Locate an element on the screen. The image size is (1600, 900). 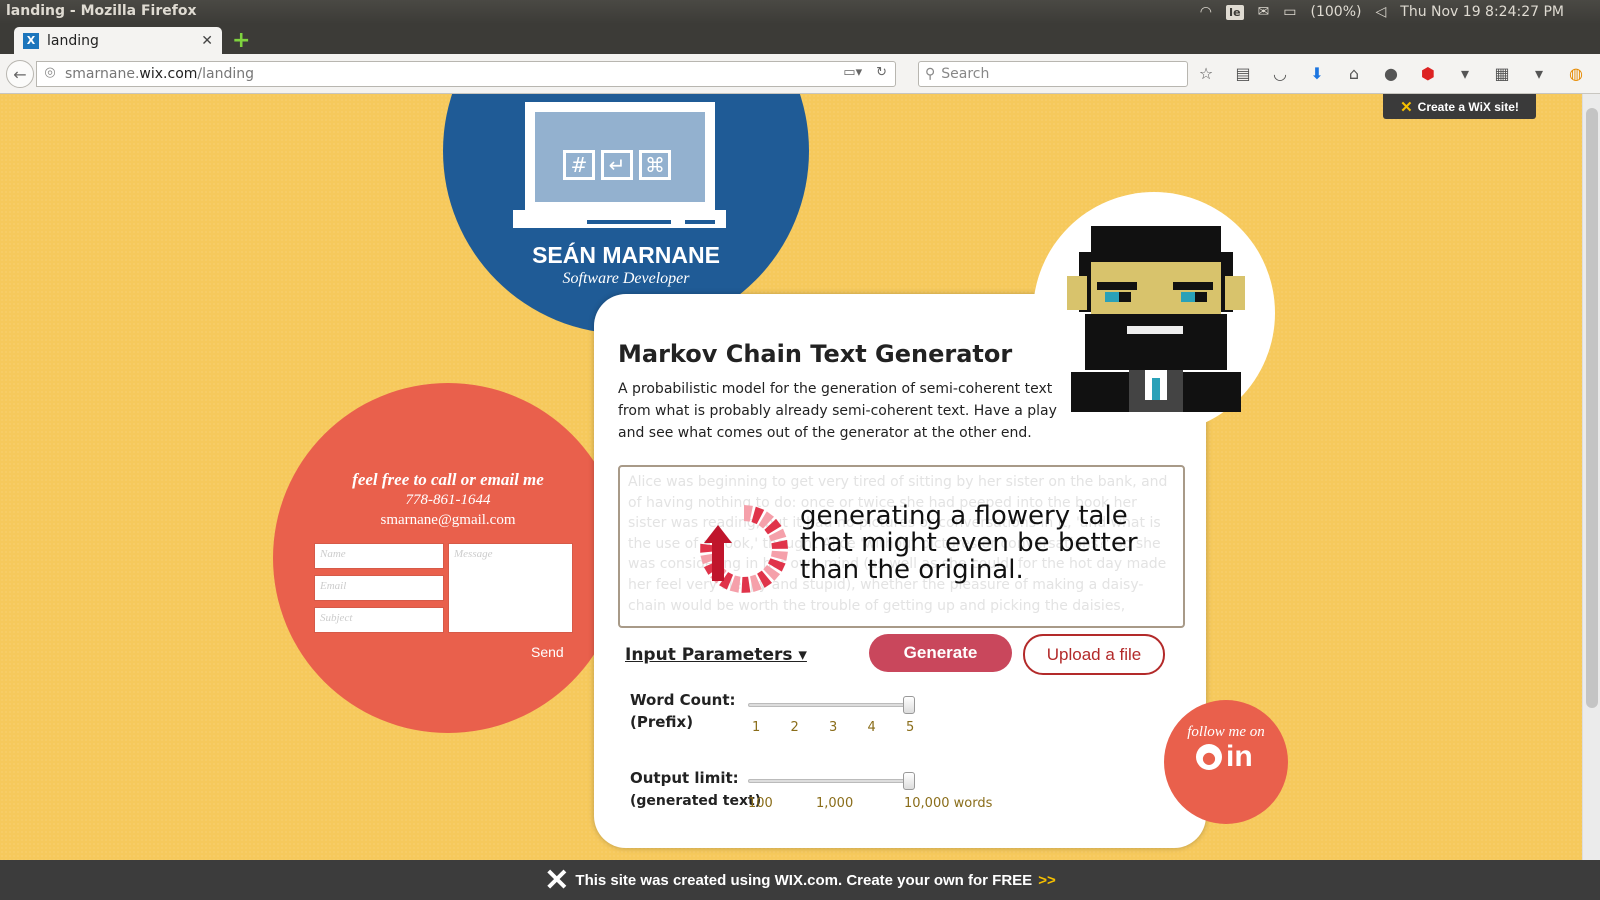
new-tab-plus-icon: + is located at coordinates (241, 40).